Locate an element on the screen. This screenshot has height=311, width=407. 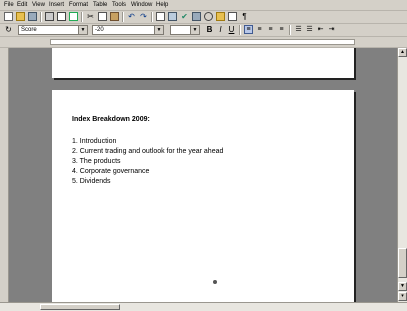
vertical-ruler is located at coordinates (4, 175).